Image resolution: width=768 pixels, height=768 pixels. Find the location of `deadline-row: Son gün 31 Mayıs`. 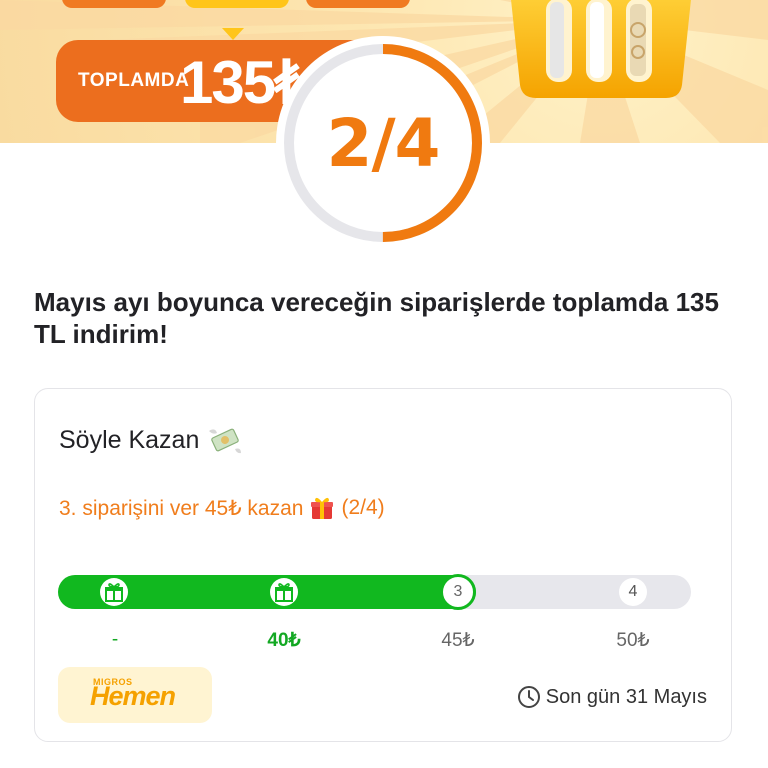

deadline-row: Son gün 31 Mayıs is located at coordinates (612, 697).